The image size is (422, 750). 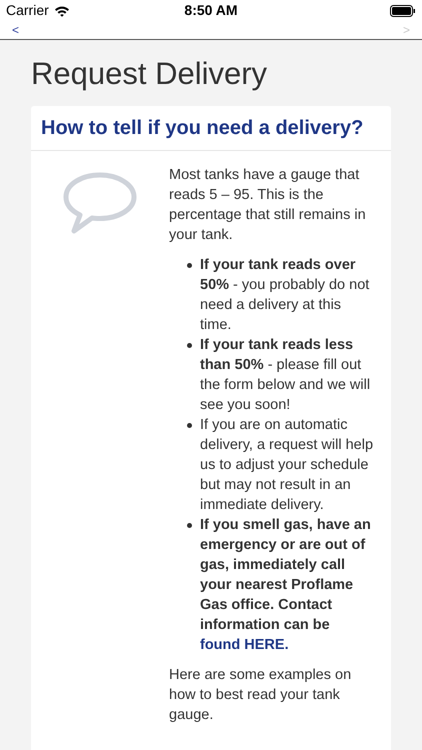 What do you see at coordinates (202, 128) in the screenshot?
I see `card-heading: How to tell if you need a delivery?` at bounding box center [202, 128].